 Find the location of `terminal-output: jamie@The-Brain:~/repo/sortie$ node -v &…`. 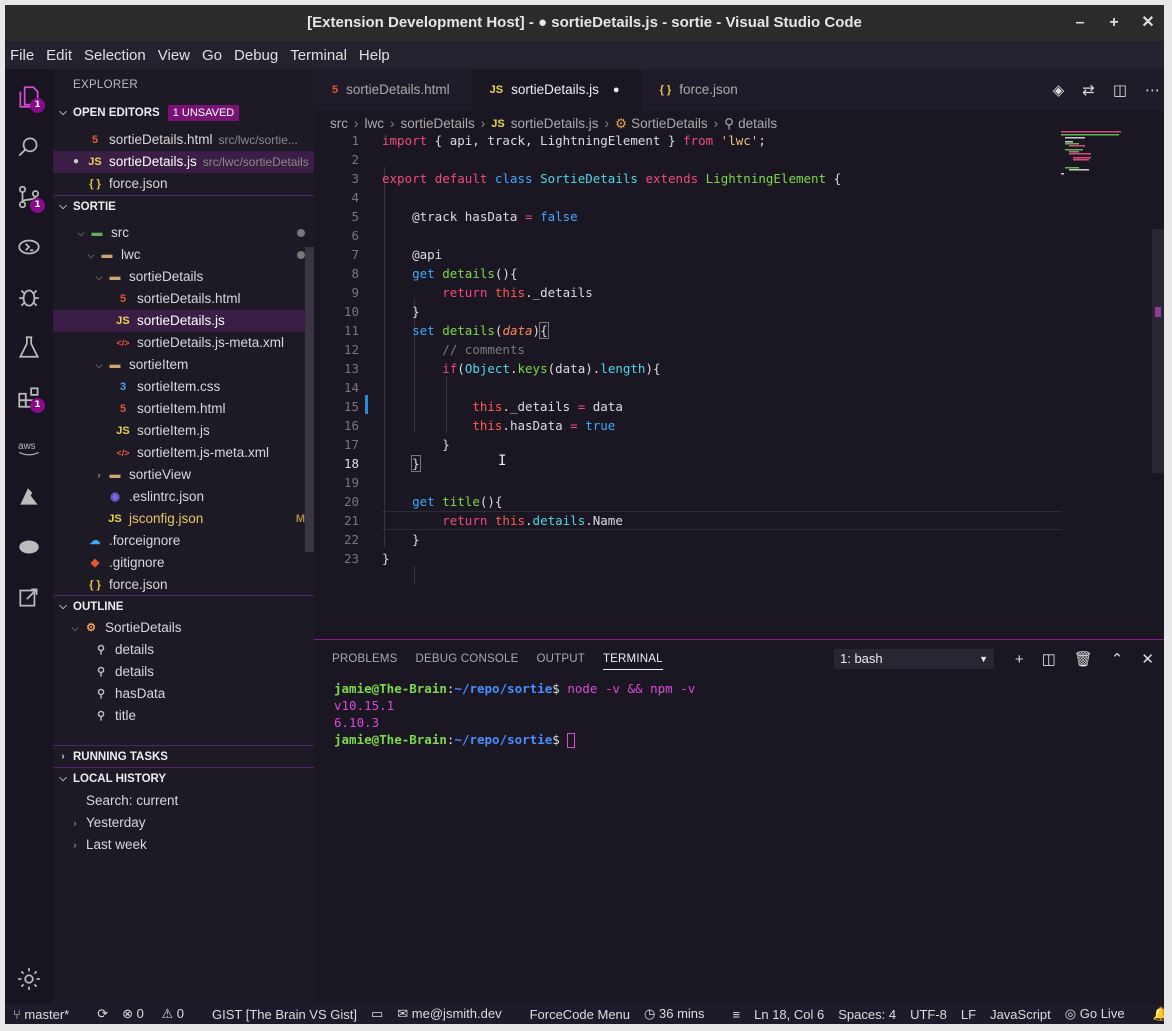

terminal-output: jamie@The-Brain:~/repo/sortie$ node -v &… is located at coordinates (514, 714).